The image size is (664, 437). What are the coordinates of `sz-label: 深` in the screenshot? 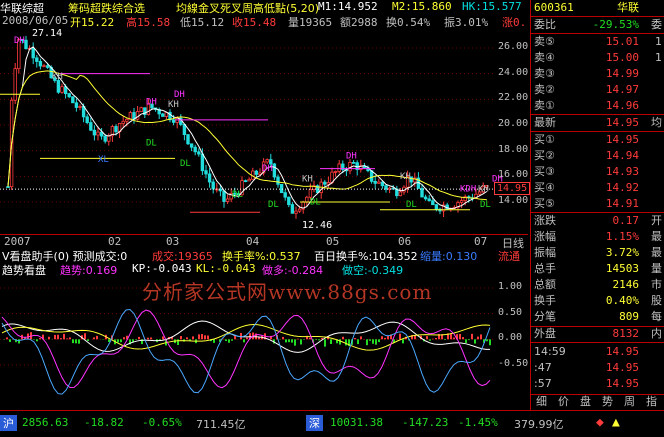 It's located at (314, 423).